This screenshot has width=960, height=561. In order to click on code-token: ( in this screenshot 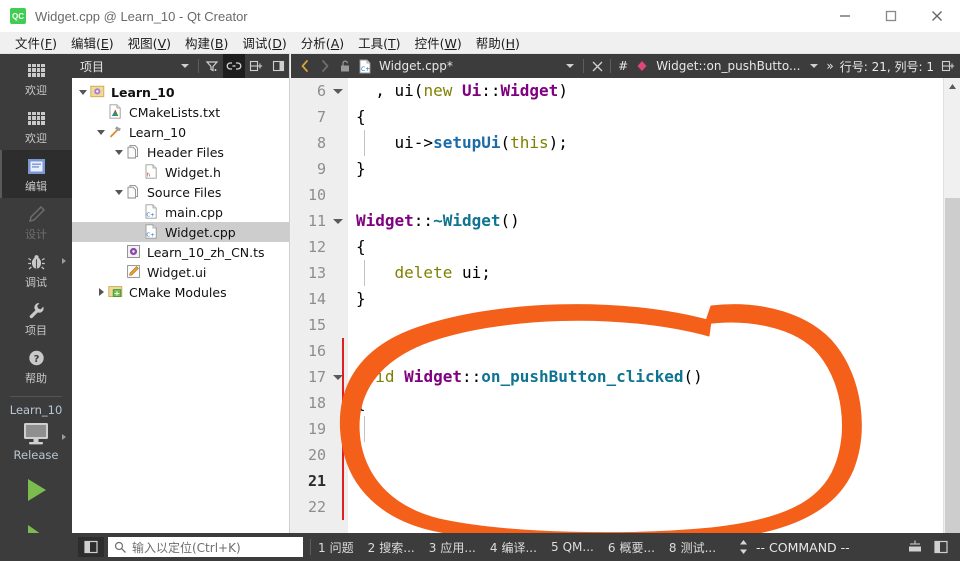, I will do `click(505, 142)`.